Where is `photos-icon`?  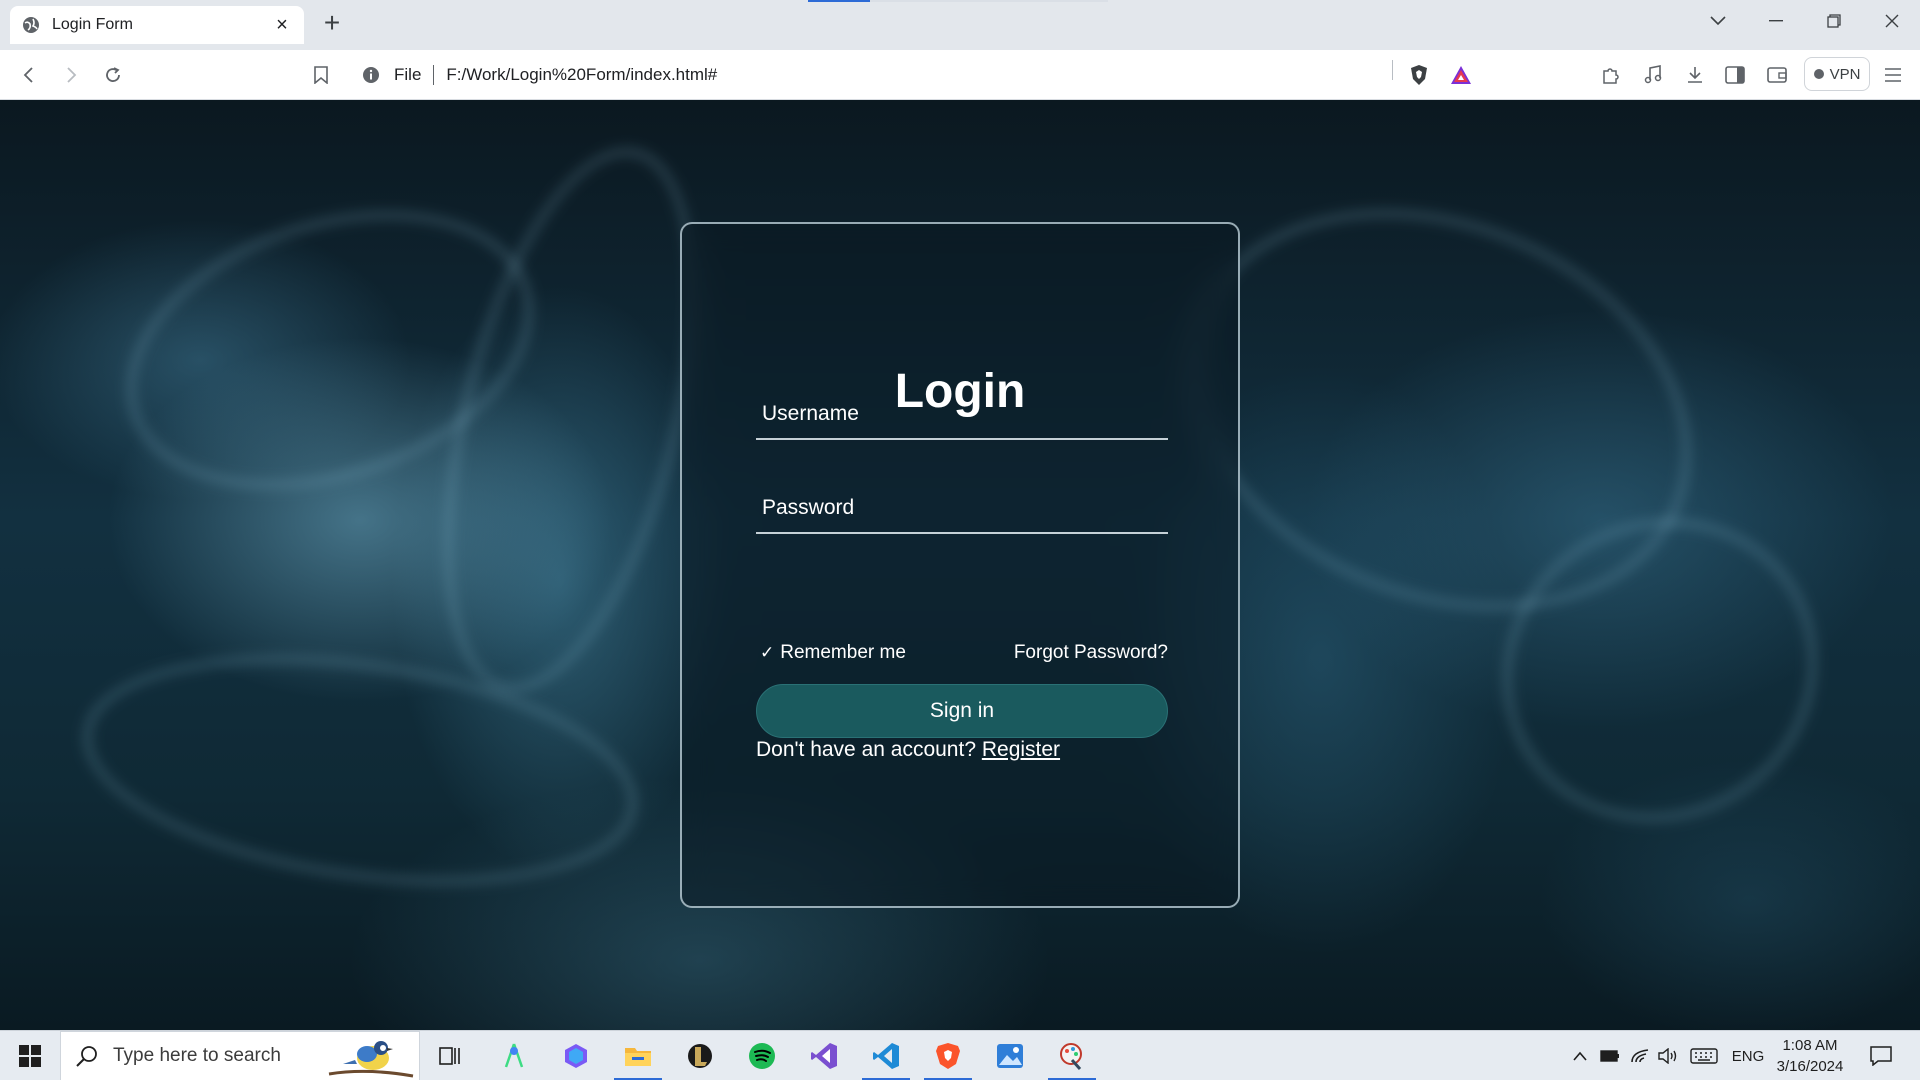 photos-icon is located at coordinates (1010, 1055).